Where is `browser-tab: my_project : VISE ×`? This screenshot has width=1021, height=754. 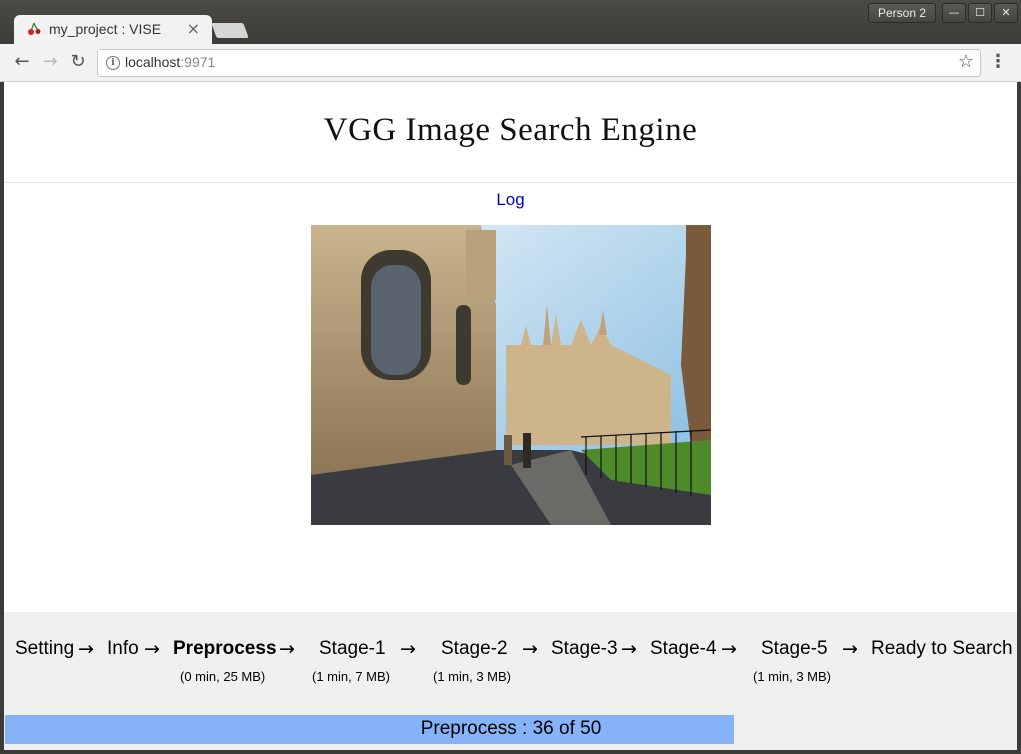
browser-tab: my_project : VISE × is located at coordinates (113, 29).